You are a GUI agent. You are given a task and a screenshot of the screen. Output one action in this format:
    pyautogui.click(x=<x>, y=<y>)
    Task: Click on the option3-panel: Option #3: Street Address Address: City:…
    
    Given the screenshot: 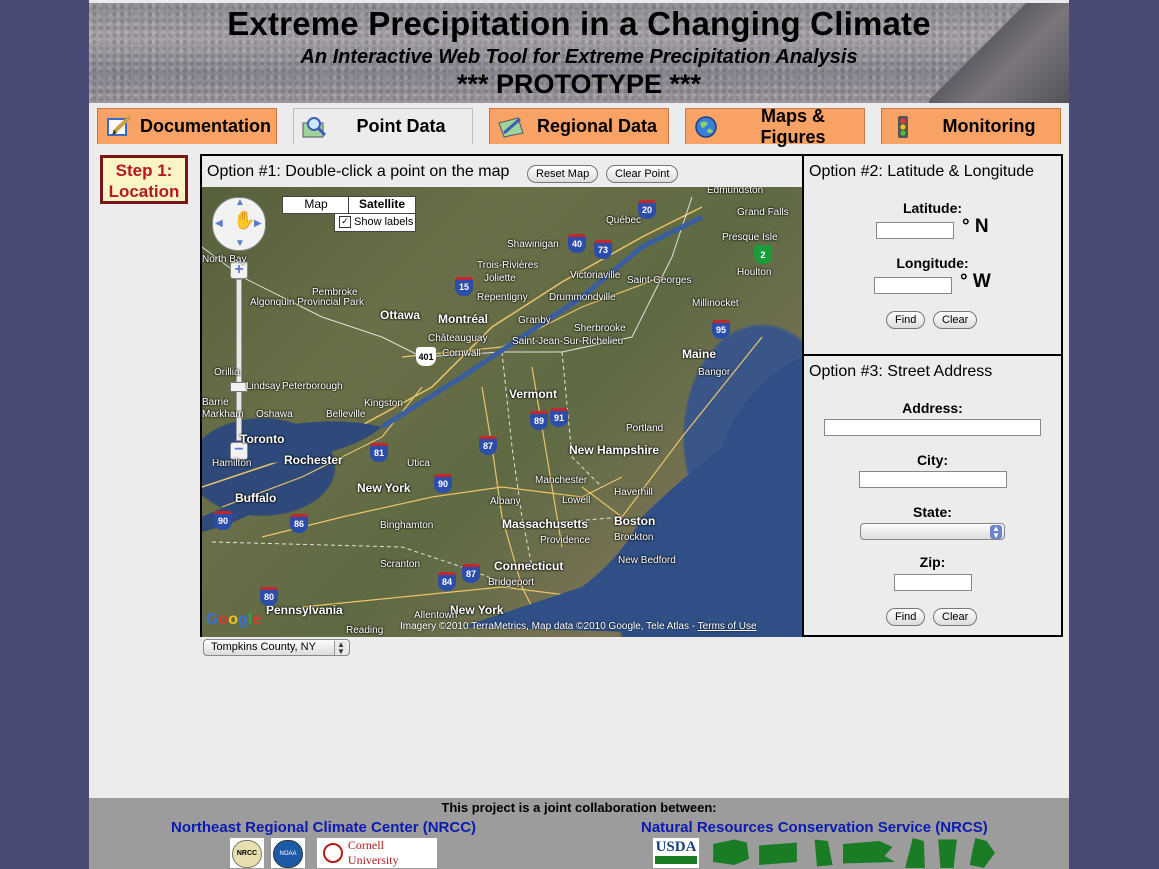 What is the action you would take?
    pyautogui.click(x=932, y=495)
    